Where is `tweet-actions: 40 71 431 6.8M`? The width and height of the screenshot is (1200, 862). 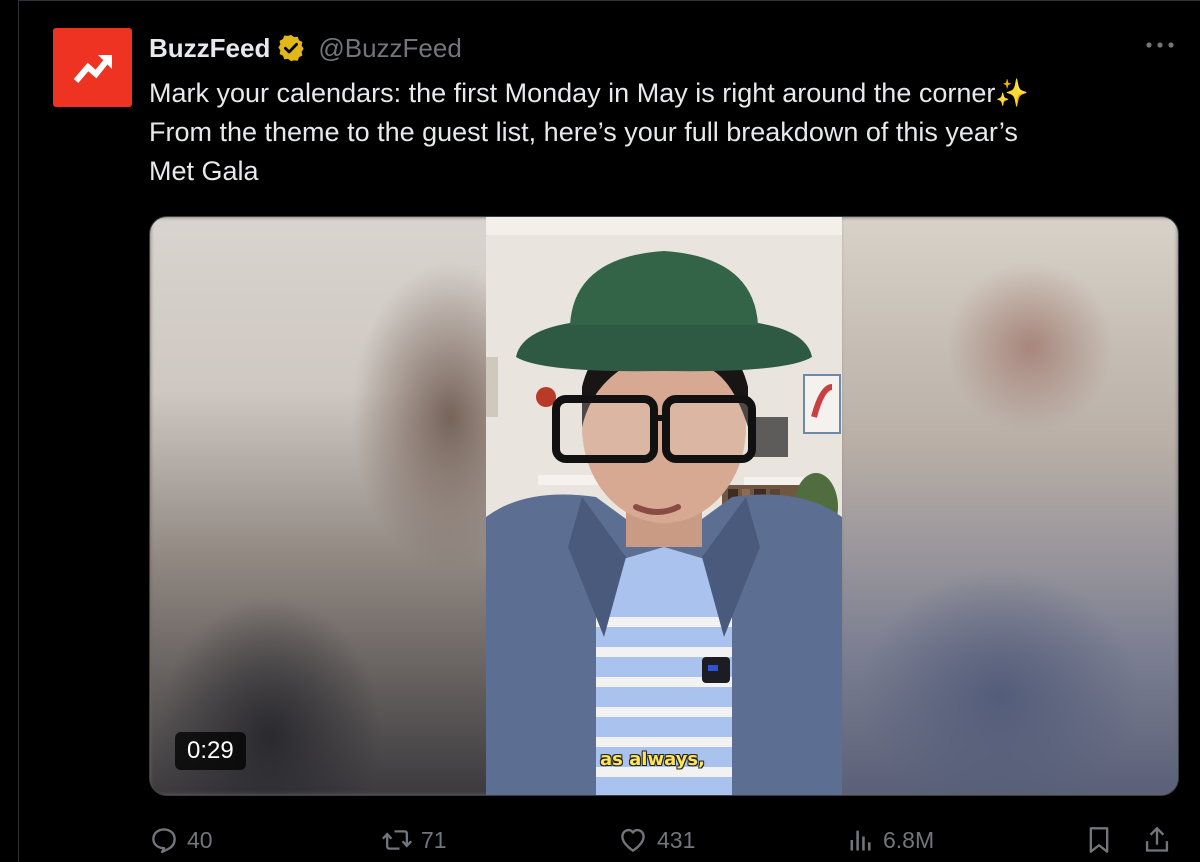
tweet-actions: 40 71 431 6.8M is located at coordinates (664, 840).